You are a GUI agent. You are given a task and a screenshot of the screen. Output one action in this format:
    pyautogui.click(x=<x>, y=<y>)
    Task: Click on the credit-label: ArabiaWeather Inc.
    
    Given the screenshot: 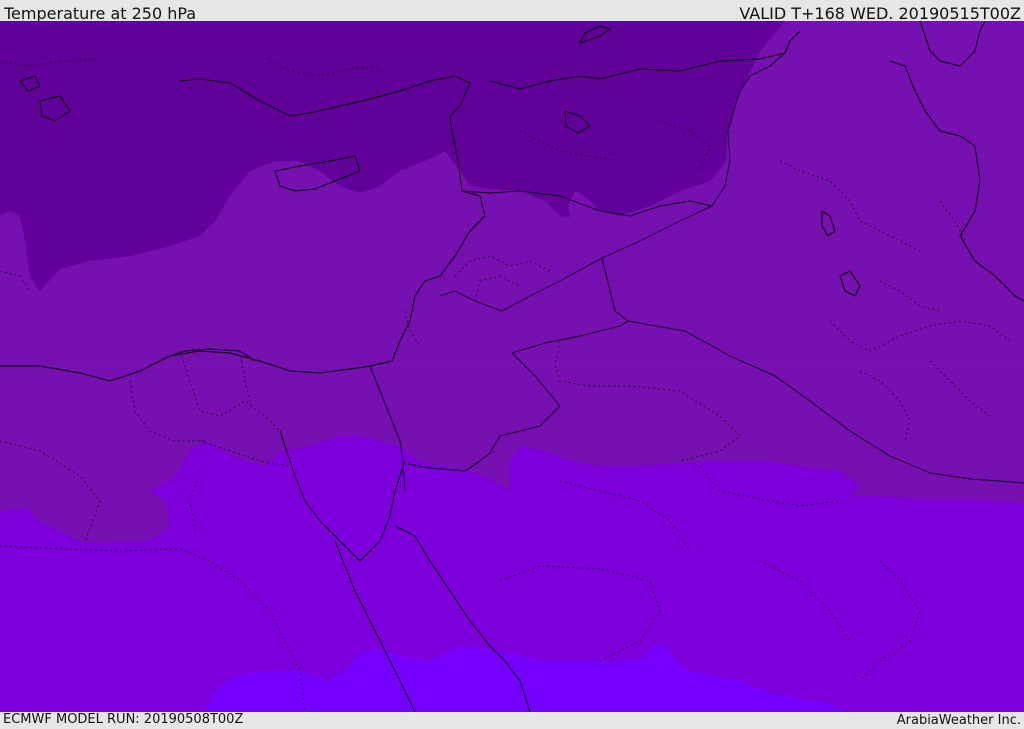 What is the action you would take?
    pyautogui.click(x=958, y=720)
    